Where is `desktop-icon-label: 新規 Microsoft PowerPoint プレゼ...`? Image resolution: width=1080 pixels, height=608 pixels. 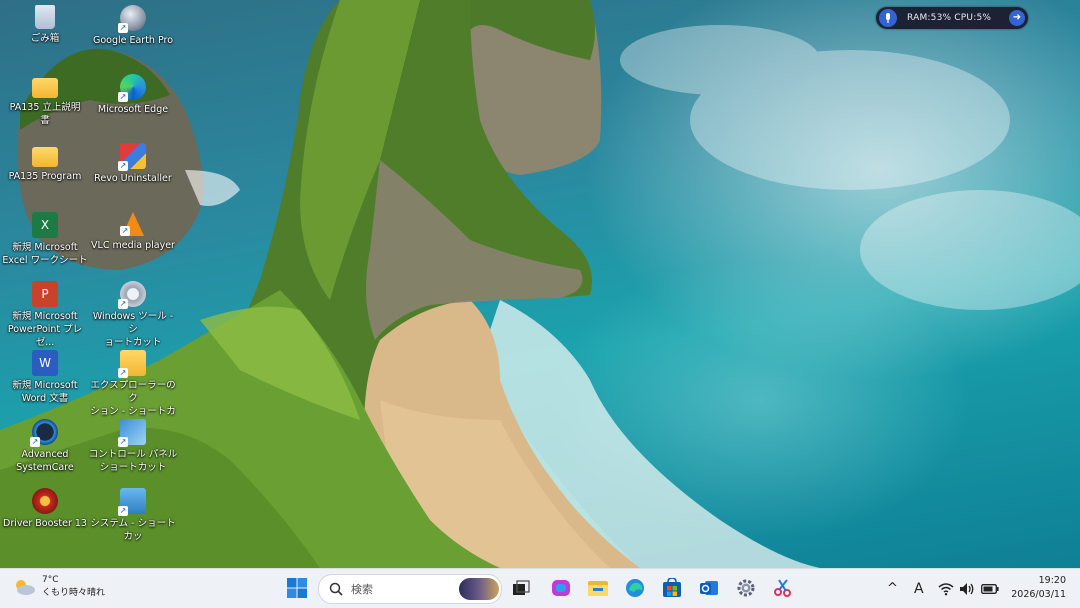
desktop-icon-label: 新規 Microsoft PowerPoint プレゼ... is located at coordinates (45, 329).